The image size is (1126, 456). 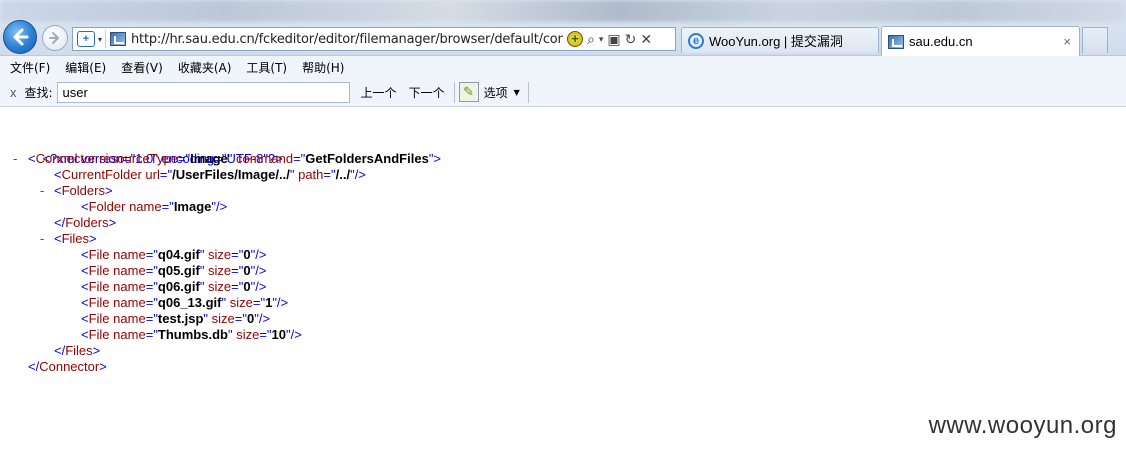 I want to click on search-icon: ⌕, so click(x=591, y=39).